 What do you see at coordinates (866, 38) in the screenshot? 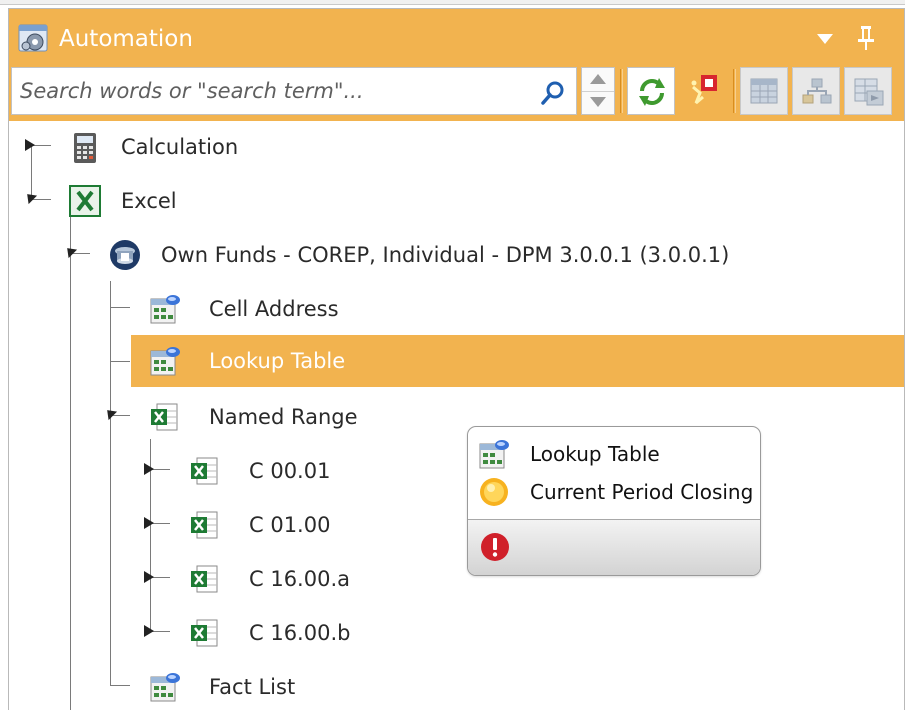
I see `pin-icon` at bounding box center [866, 38].